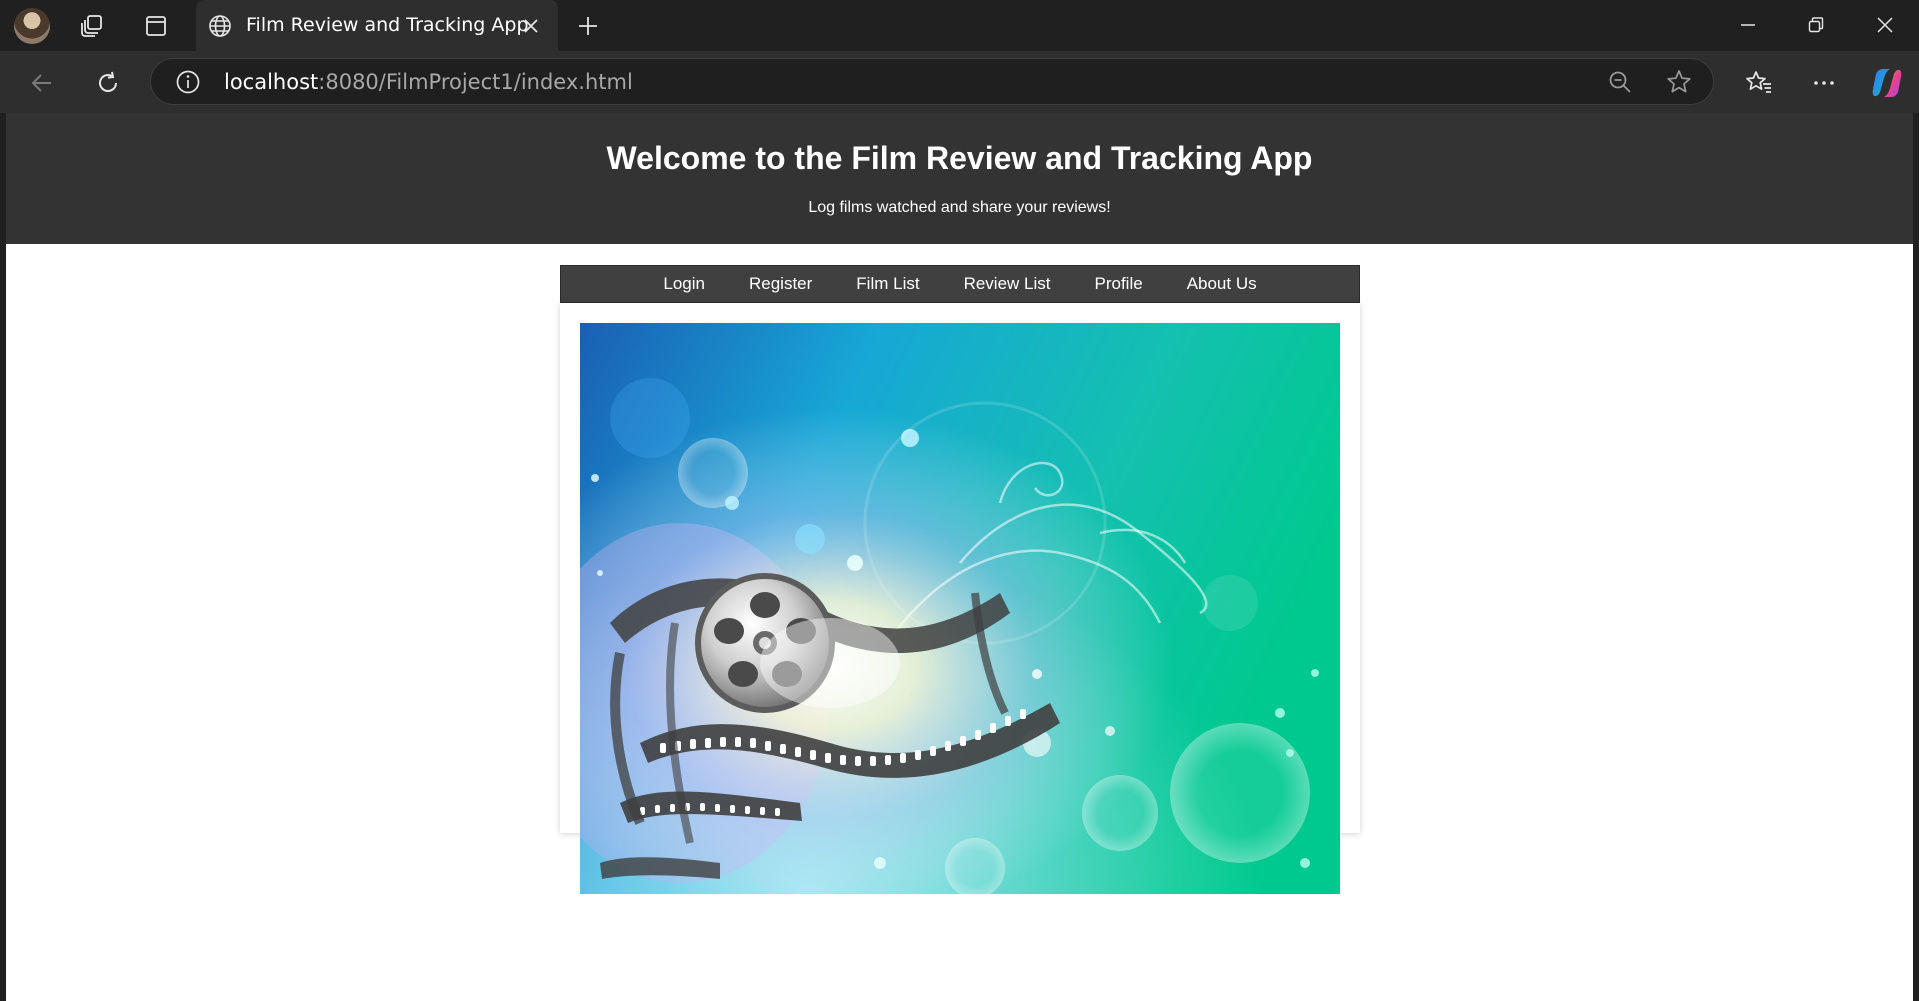 The image size is (1919, 1001). What do you see at coordinates (92, 26) in the screenshot?
I see `workspaces-icon` at bounding box center [92, 26].